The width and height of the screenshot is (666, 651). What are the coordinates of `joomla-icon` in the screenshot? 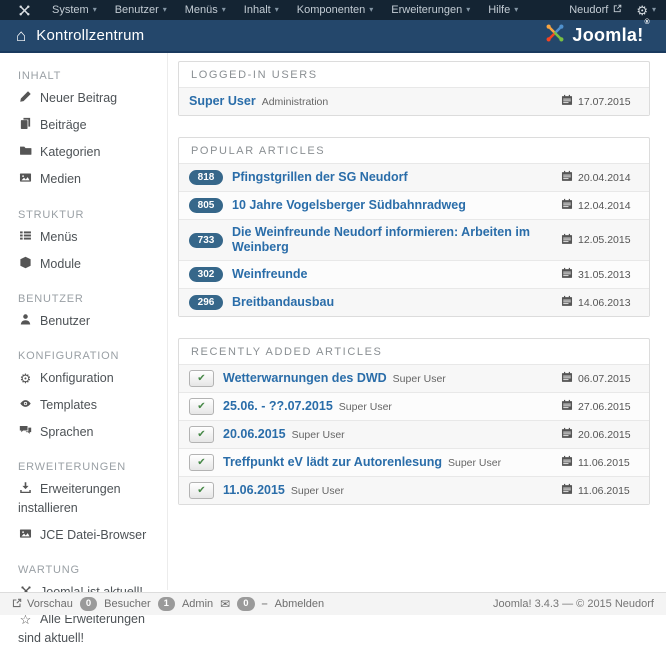 It's located at (24, 10).